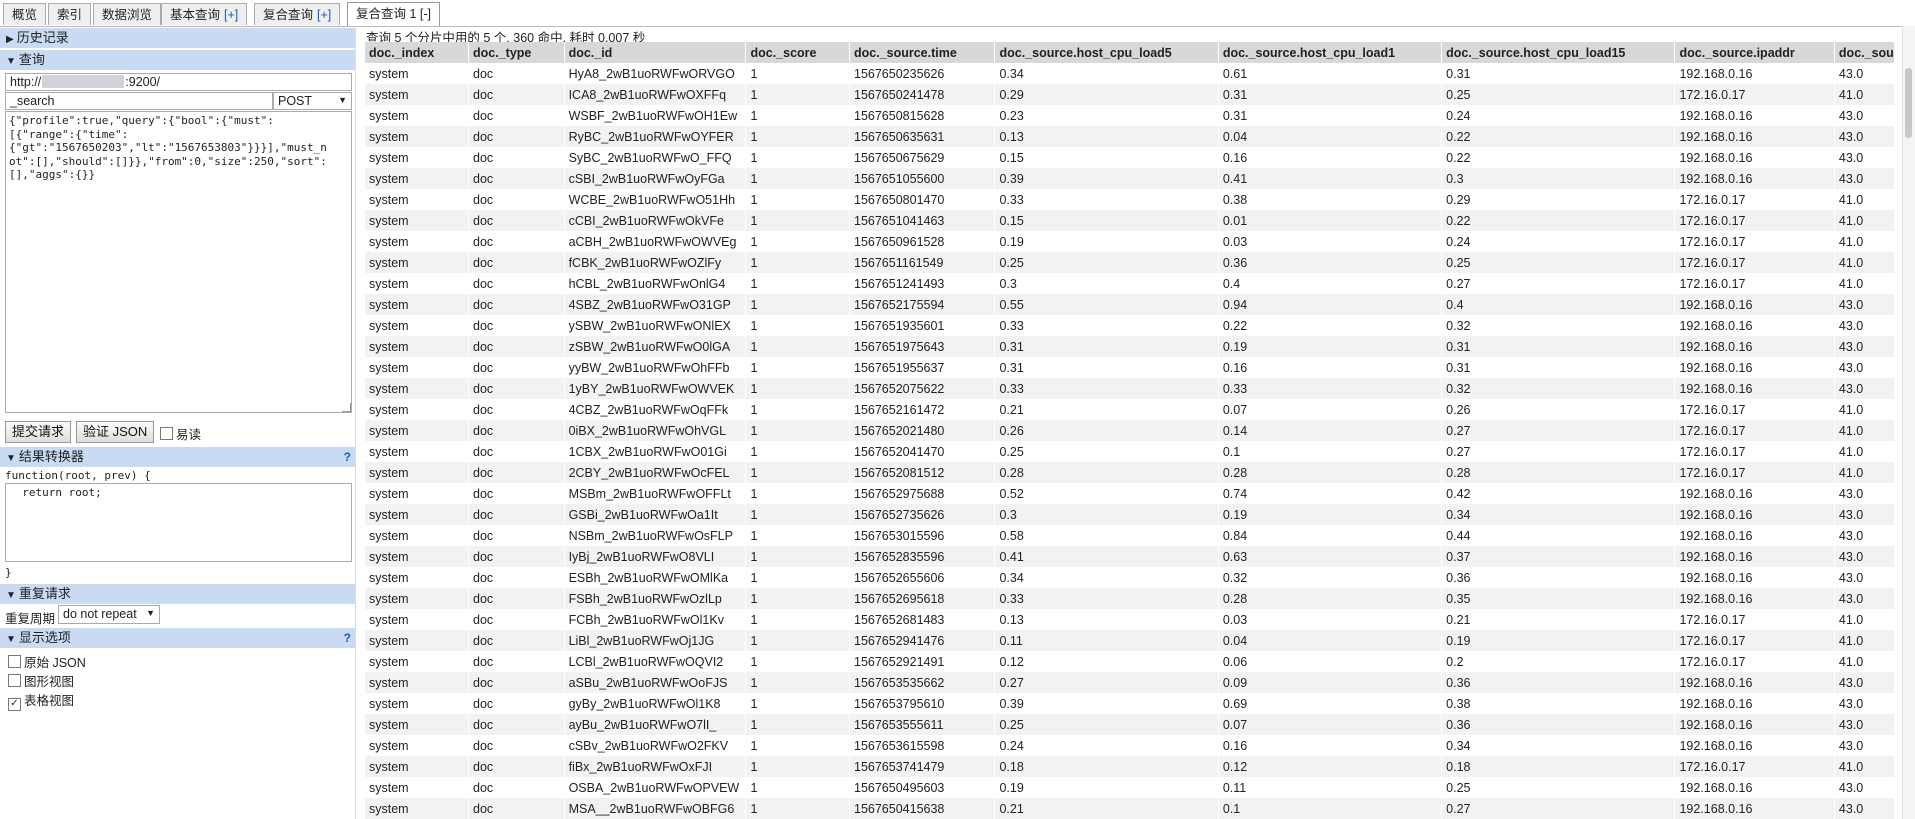 The height and width of the screenshot is (819, 1915). What do you see at coordinates (177, 60) in the screenshot?
I see `query-section-header: ▼ 查询` at bounding box center [177, 60].